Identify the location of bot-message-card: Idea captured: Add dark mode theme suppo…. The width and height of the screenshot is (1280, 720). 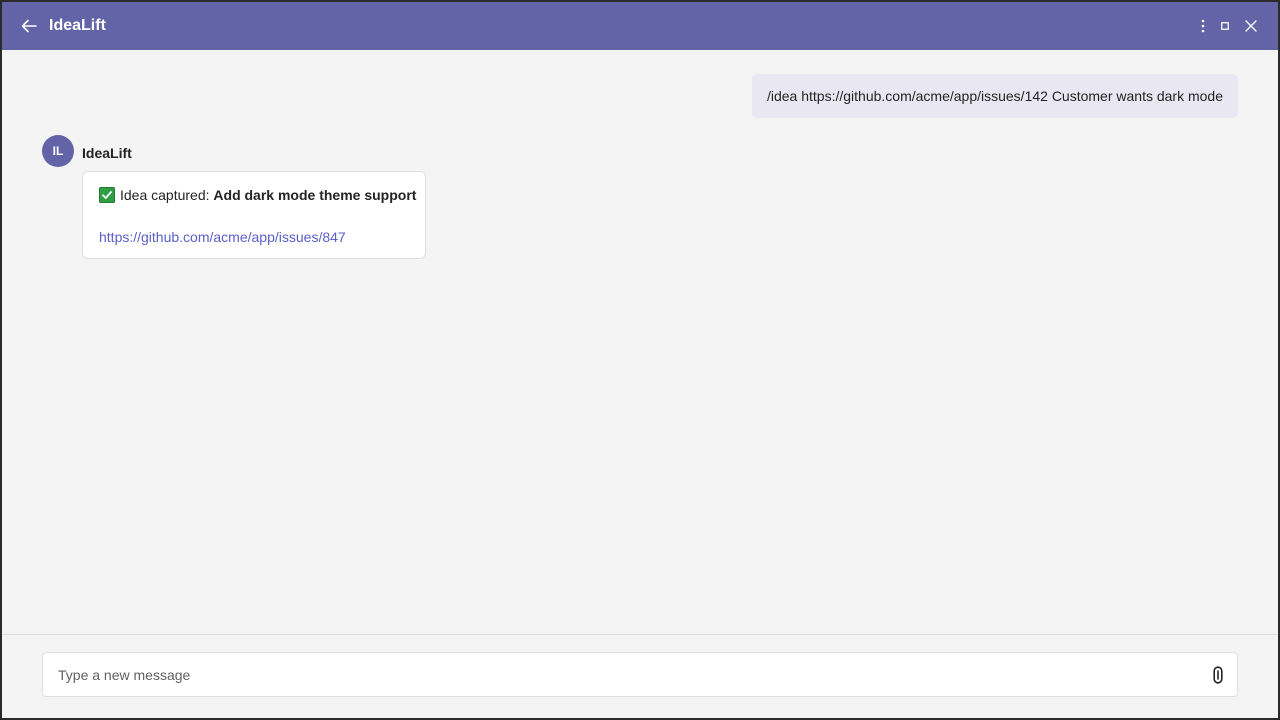
(254, 215).